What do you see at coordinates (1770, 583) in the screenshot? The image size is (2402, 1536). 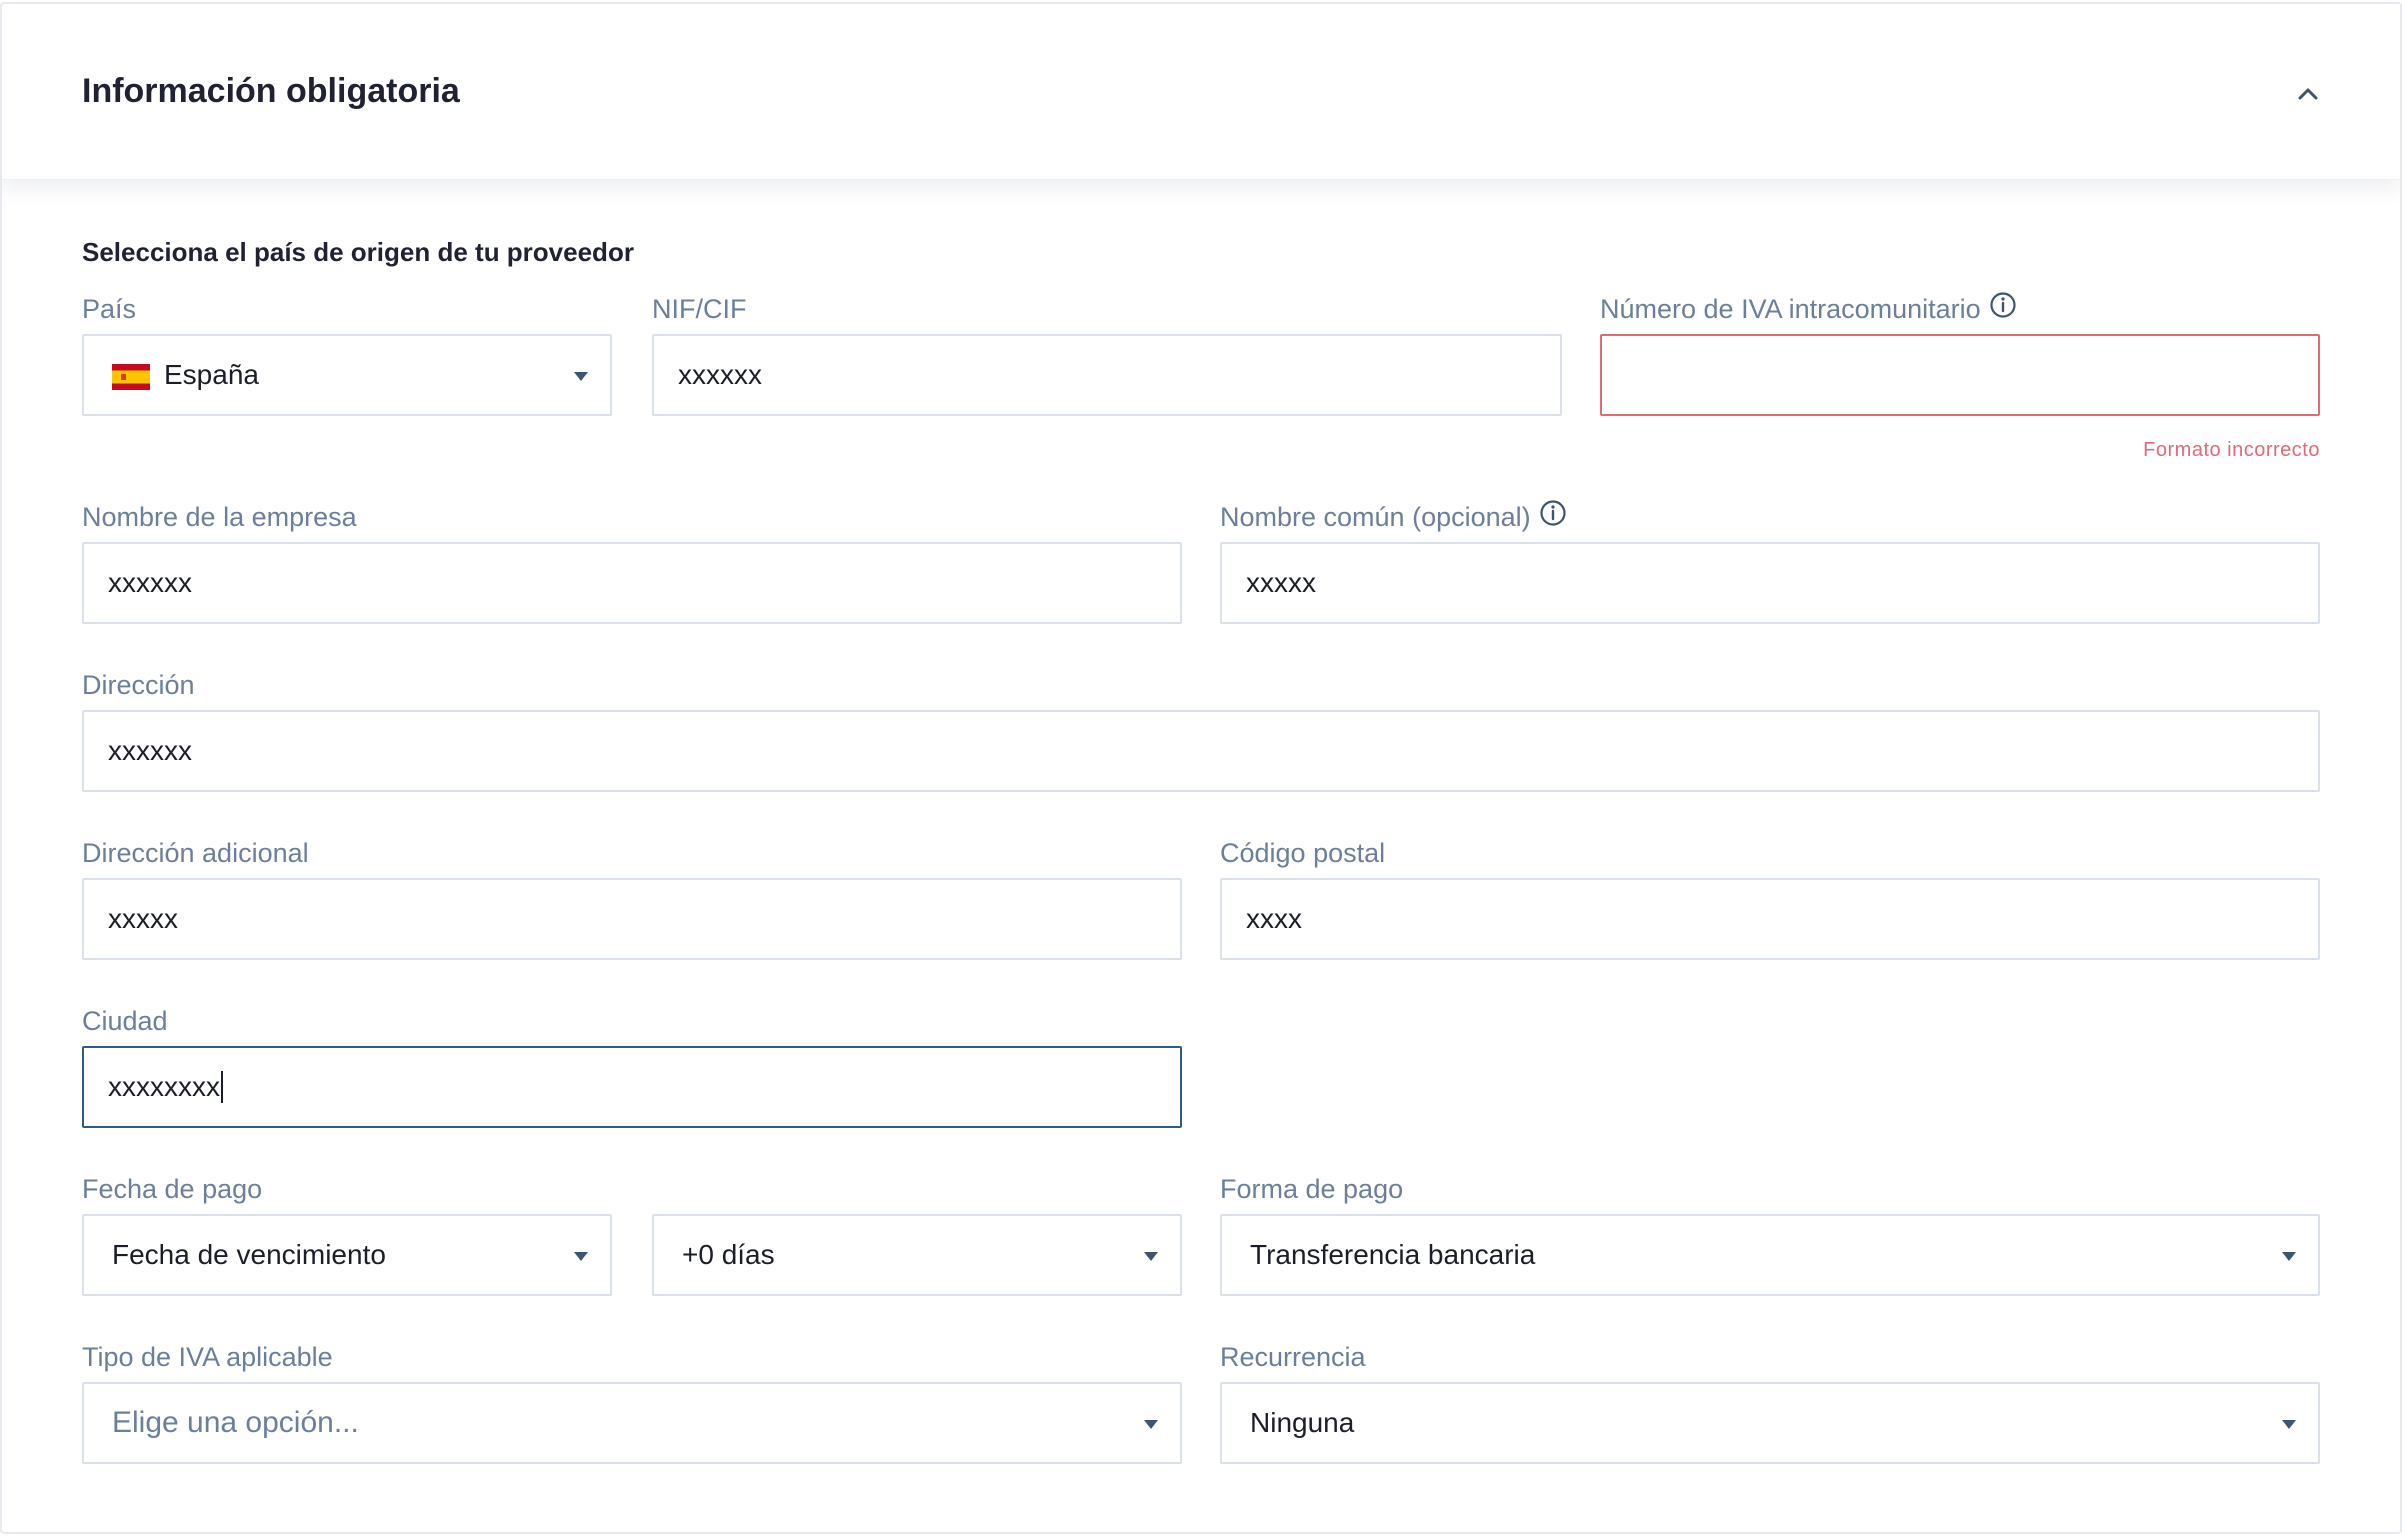 I see `common-name-input: xxxxx` at bounding box center [1770, 583].